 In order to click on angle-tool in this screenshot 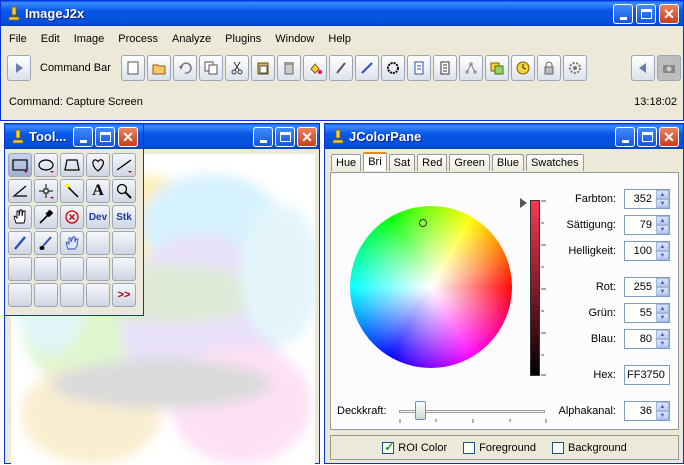, I will do `click(20, 191)`.